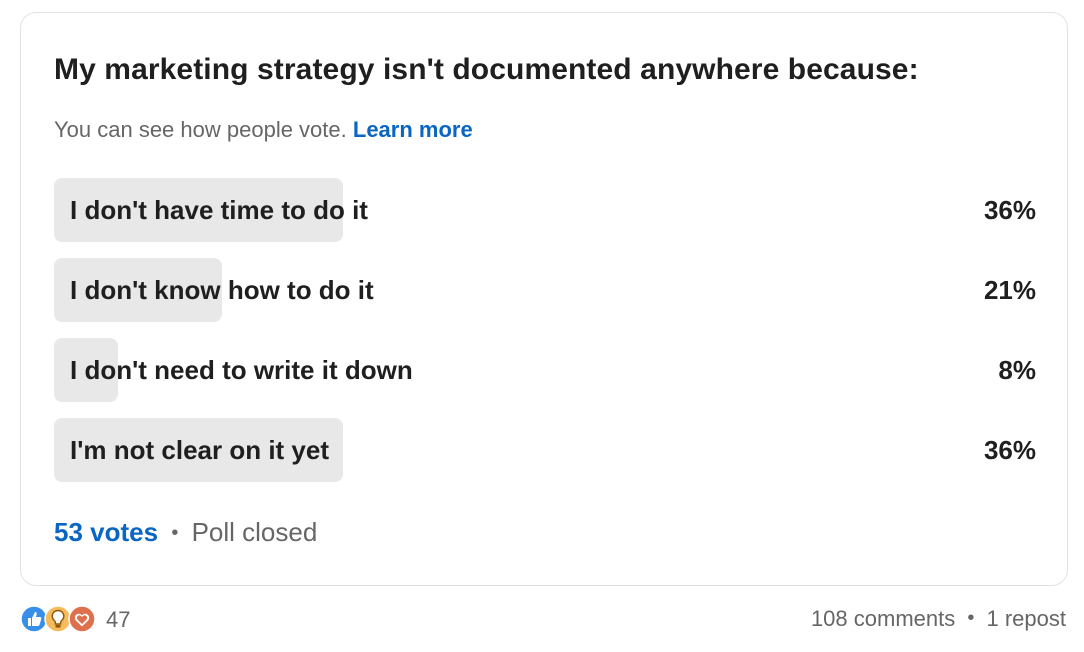  What do you see at coordinates (200, 450) in the screenshot?
I see `poll-option-4-label: I'm not clear on it yet` at bounding box center [200, 450].